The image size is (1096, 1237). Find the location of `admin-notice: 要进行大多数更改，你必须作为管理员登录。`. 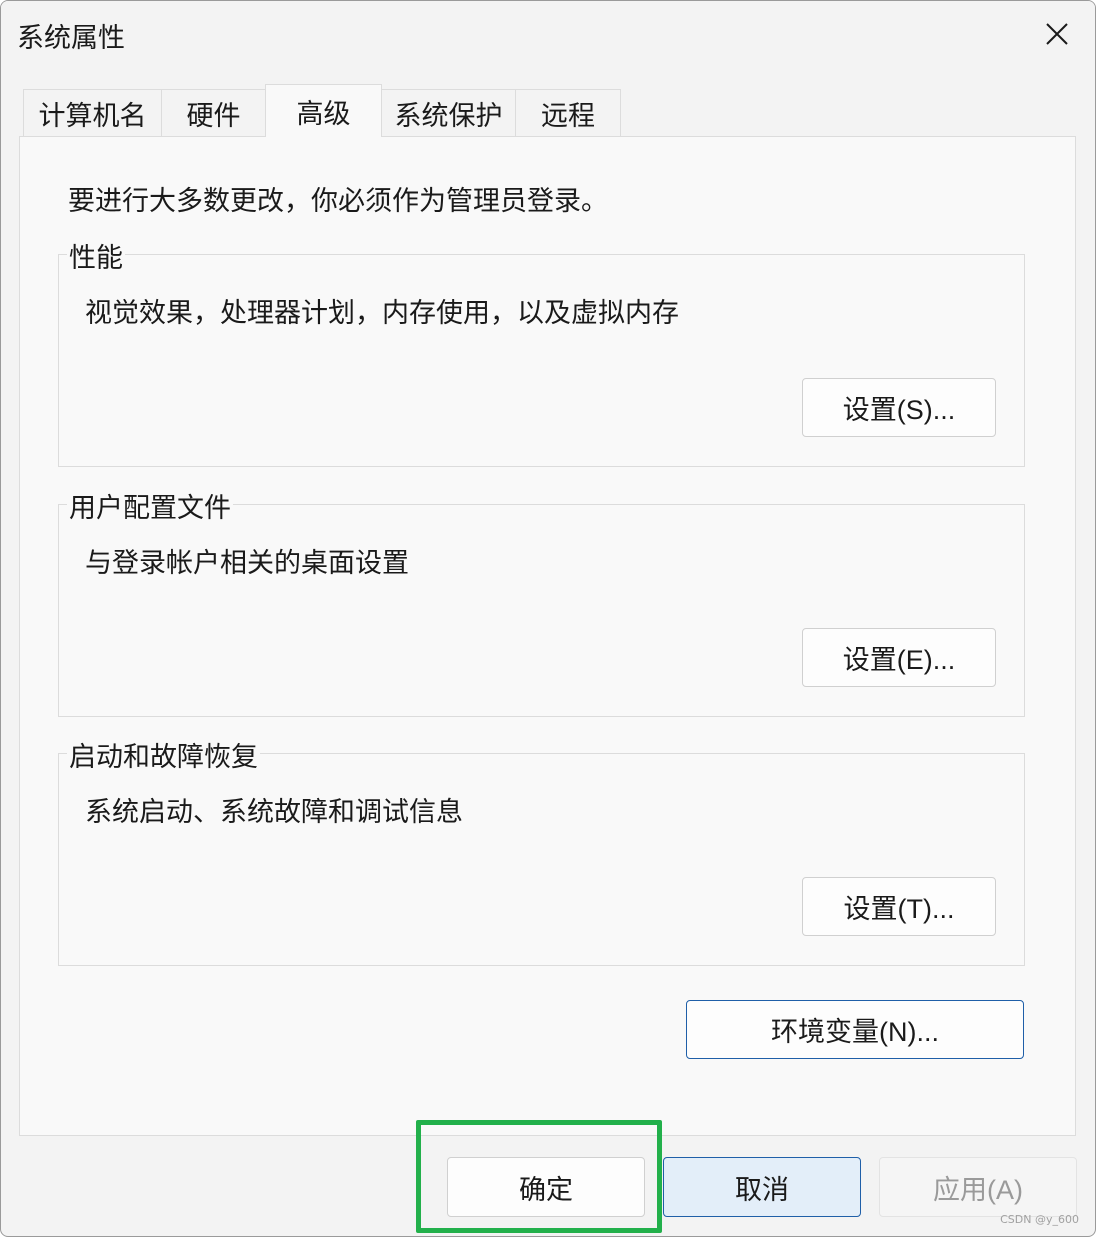

admin-notice: 要进行大多数更改，你必须作为管理员登录。 is located at coordinates (338, 201).